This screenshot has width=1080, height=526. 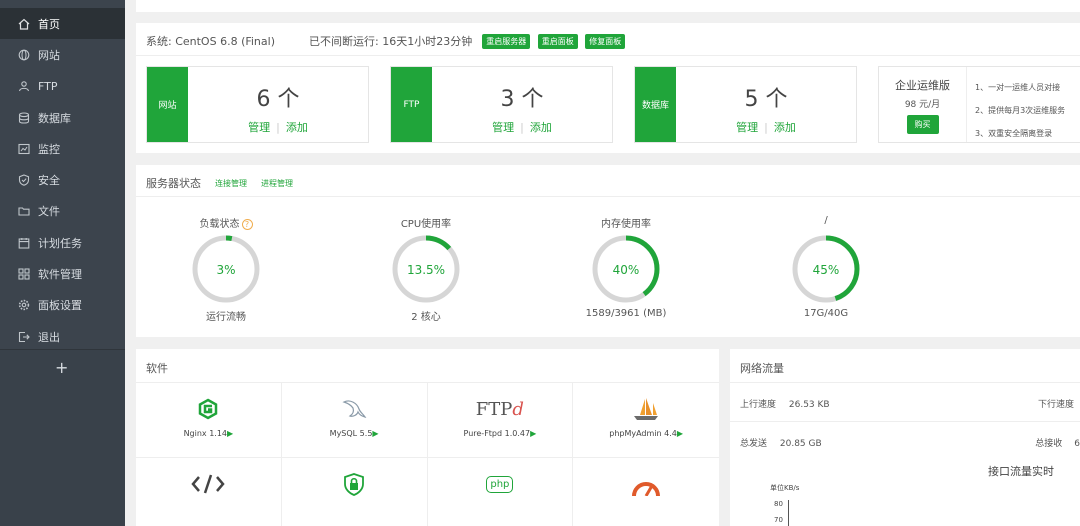 I want to click on chart-unit-label: 单位KB/s, so click(x=785, y=488).